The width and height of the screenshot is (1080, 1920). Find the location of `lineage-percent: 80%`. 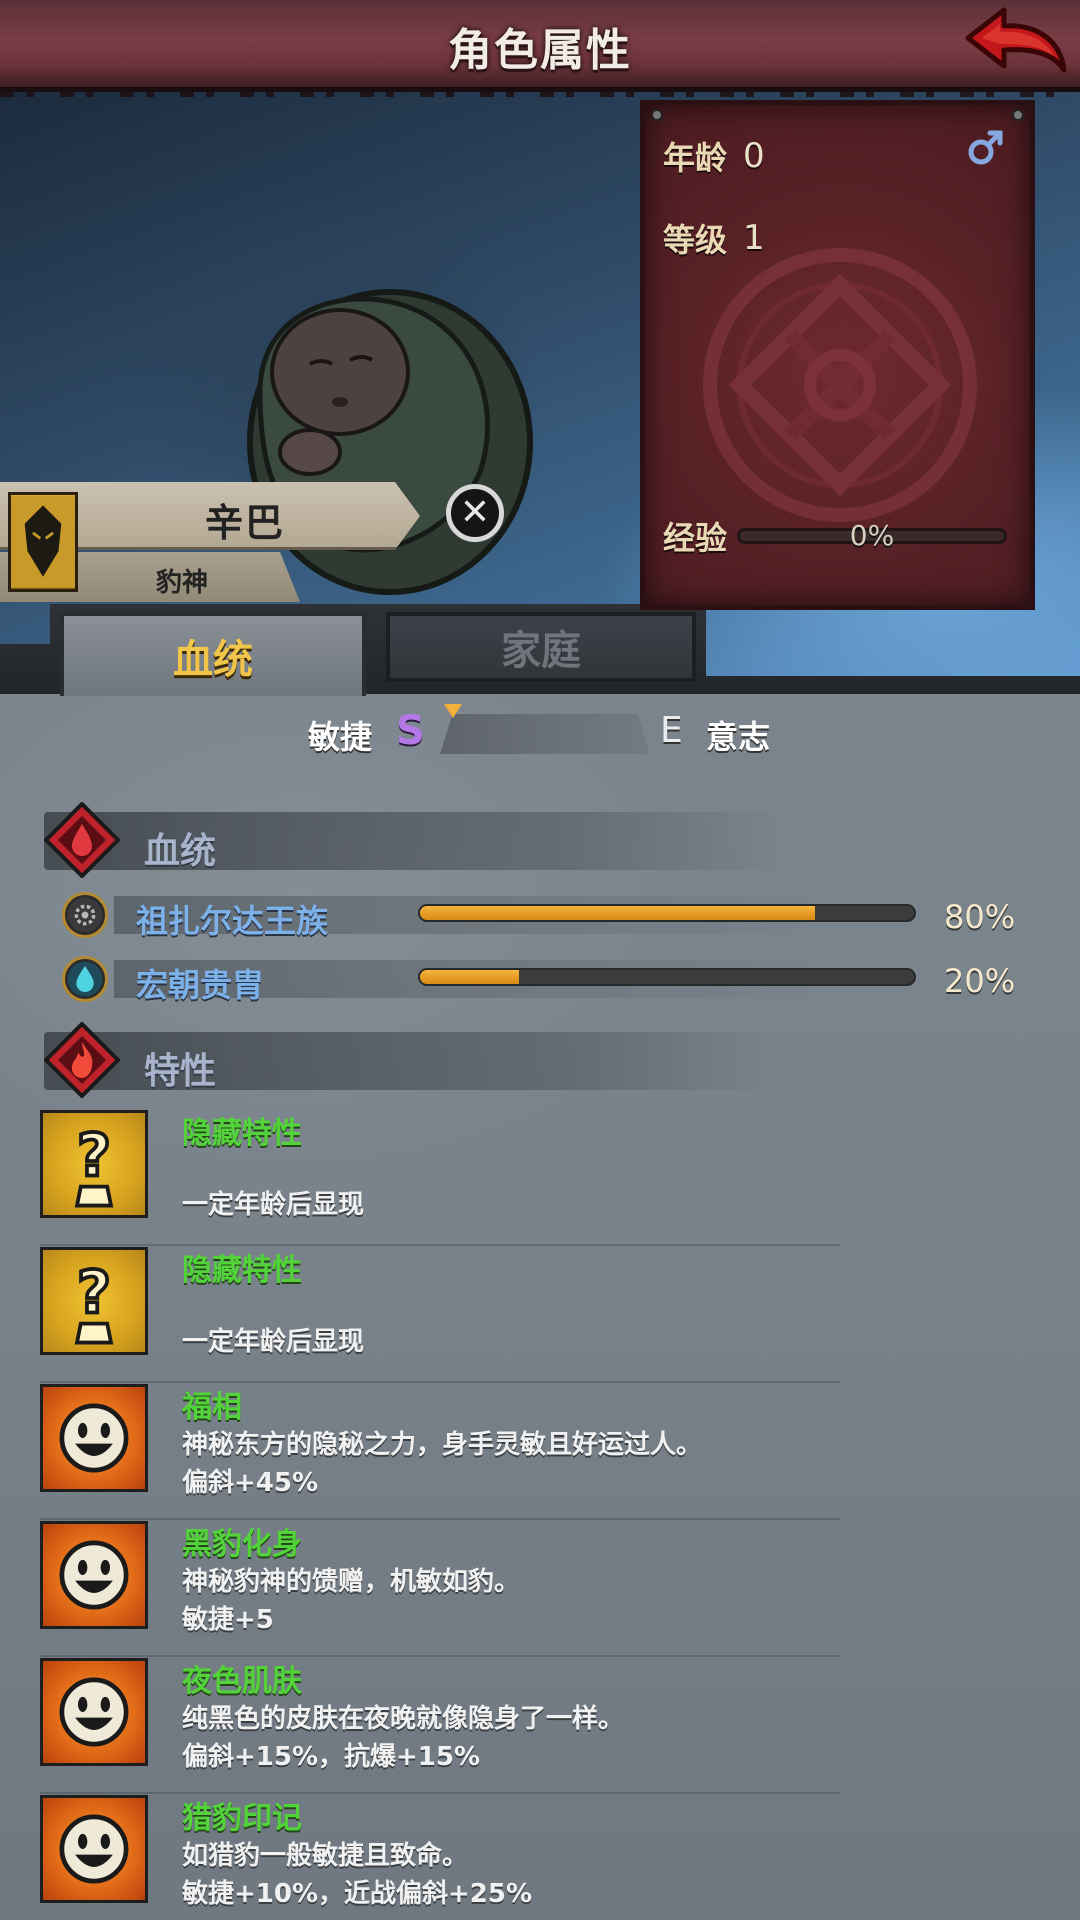

lineage-percent: 80% is located at coordinates (980, 917).